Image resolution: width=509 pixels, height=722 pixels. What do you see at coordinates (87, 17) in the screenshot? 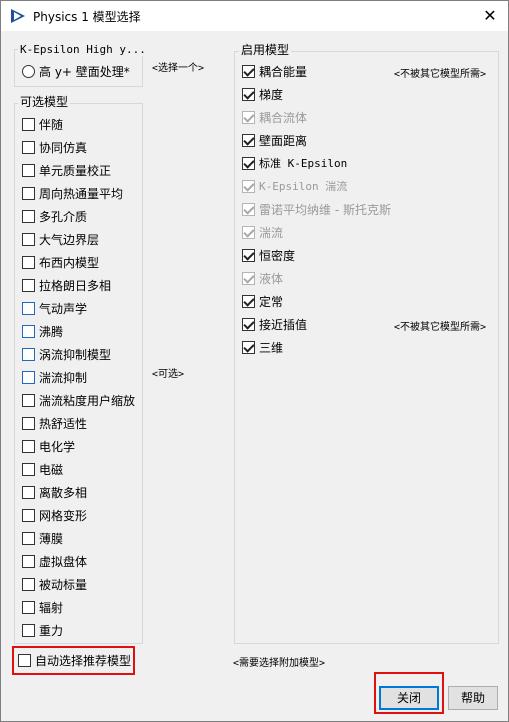
I see `window-title: Physics 1 模型选择` at bounding box center [87, 17].